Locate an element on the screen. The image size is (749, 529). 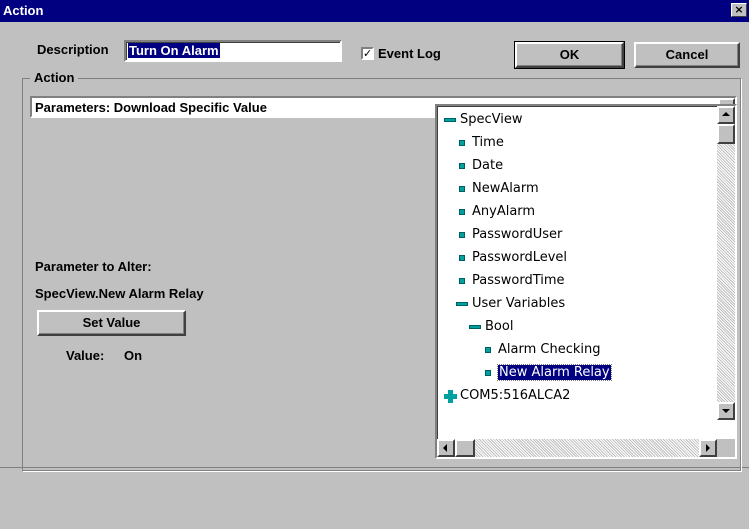
scroll-up-icon is located at coordinates (726, 115).